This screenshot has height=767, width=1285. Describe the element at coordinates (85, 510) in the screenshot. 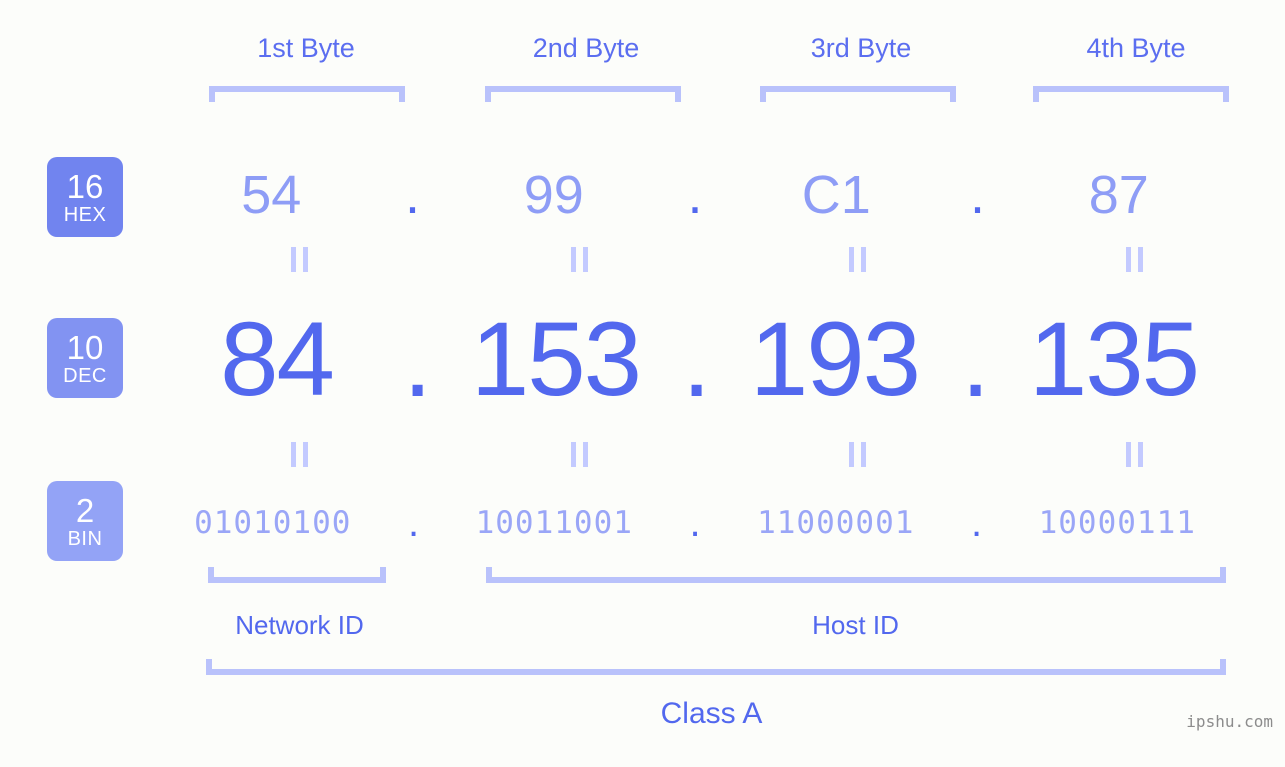

I see `base-badge-bin-number: 2` at that location.